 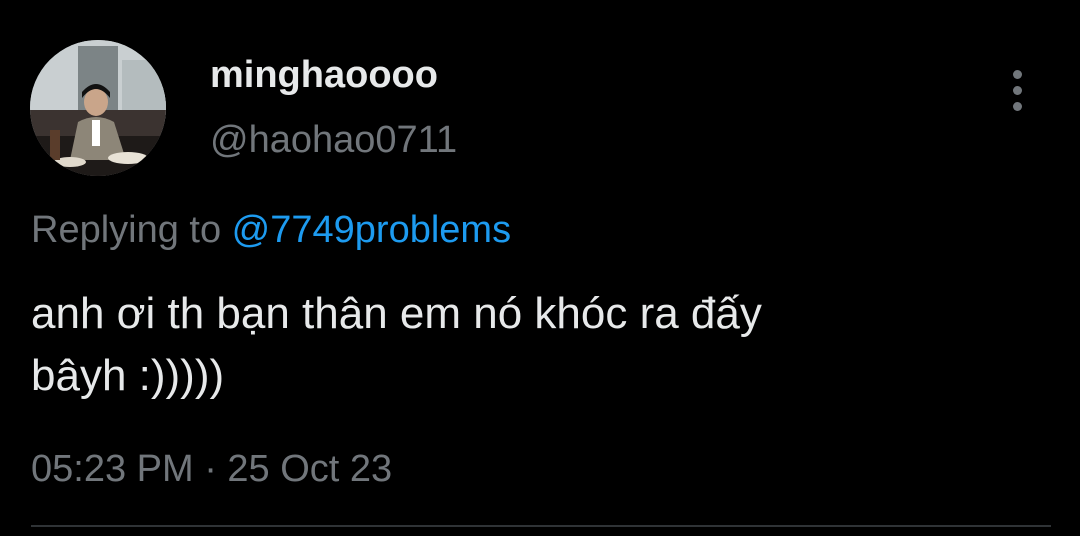 What do you see at coordinates (371, 230) in the screenshot?
I see `replying-to-mention-link: @7749problems` at bounding box center [371, 230].